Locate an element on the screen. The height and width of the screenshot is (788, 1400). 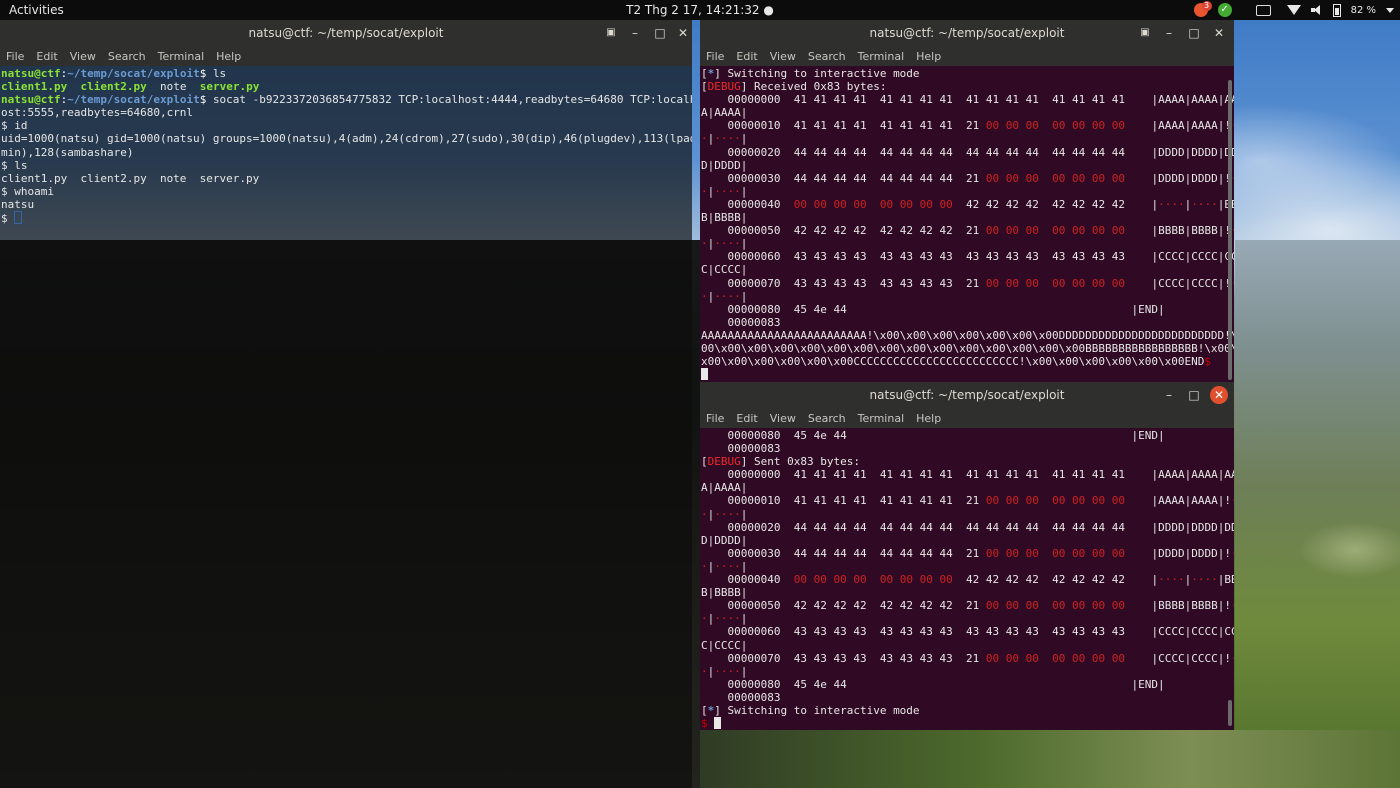
keyboard-icon is located at coordinates (1263, 10).